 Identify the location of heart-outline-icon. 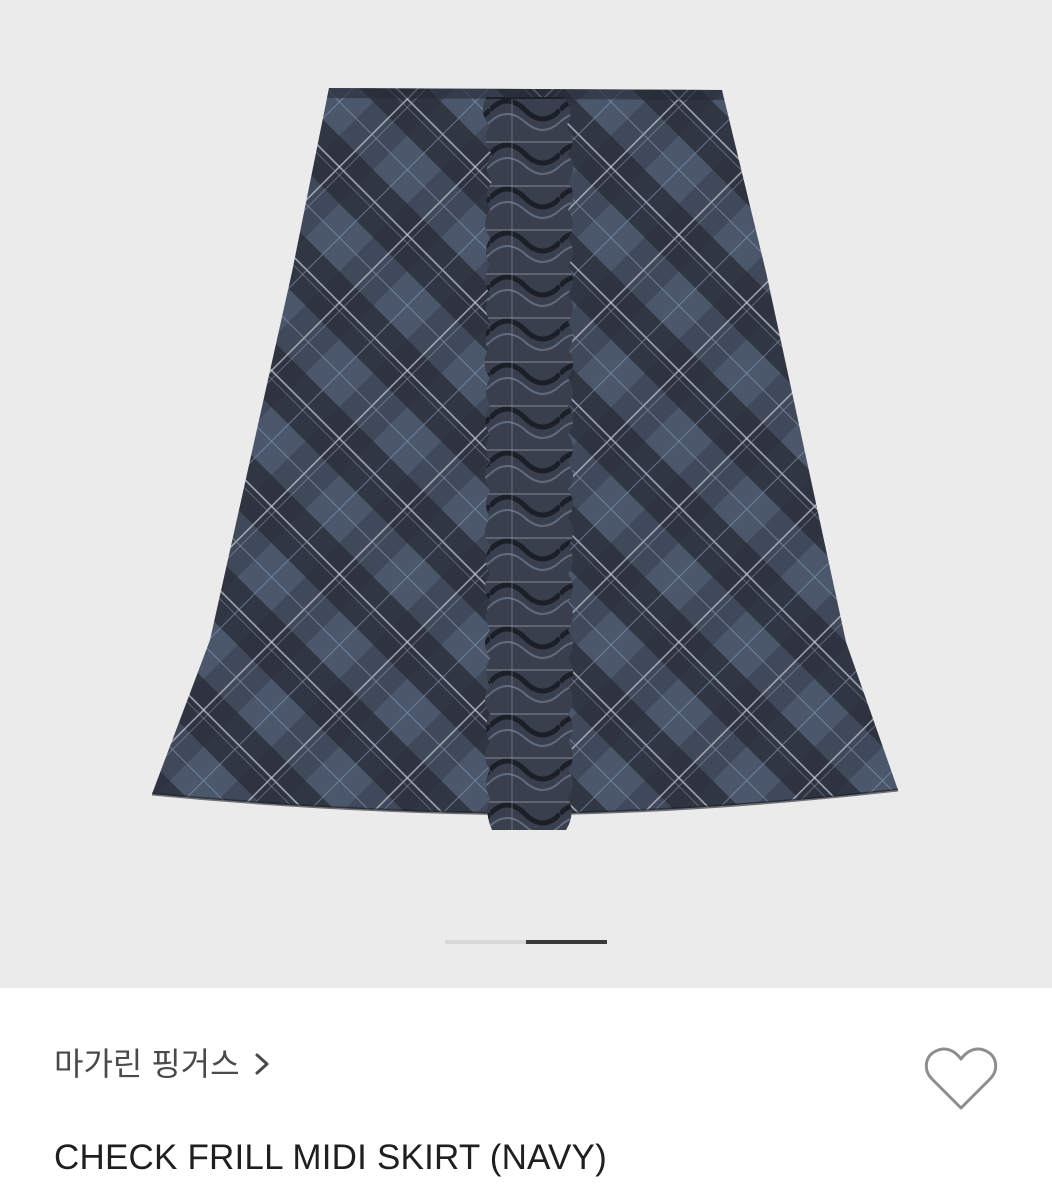
(961, 1079).